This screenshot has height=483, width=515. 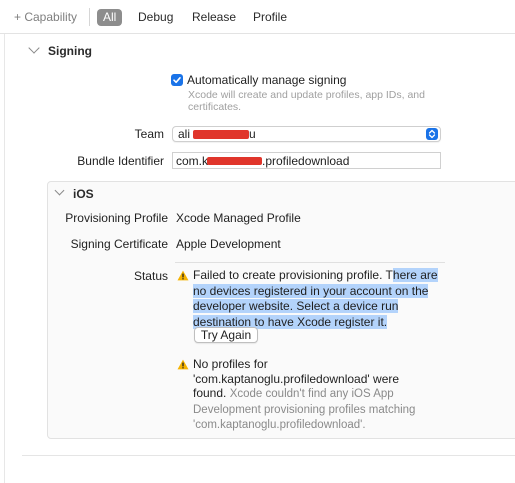 I want to click on signing-disclosure-chevron-down-icon, so click(x=34, y=48).